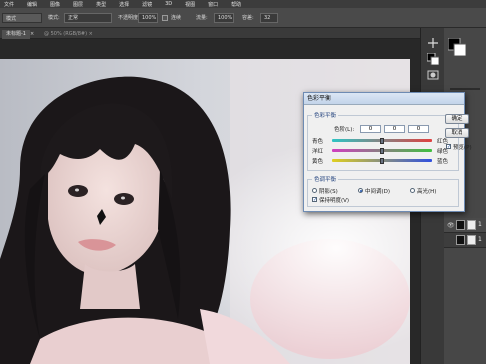  I want to click on slider-blue-label: 蓝色, so click(443, 162).